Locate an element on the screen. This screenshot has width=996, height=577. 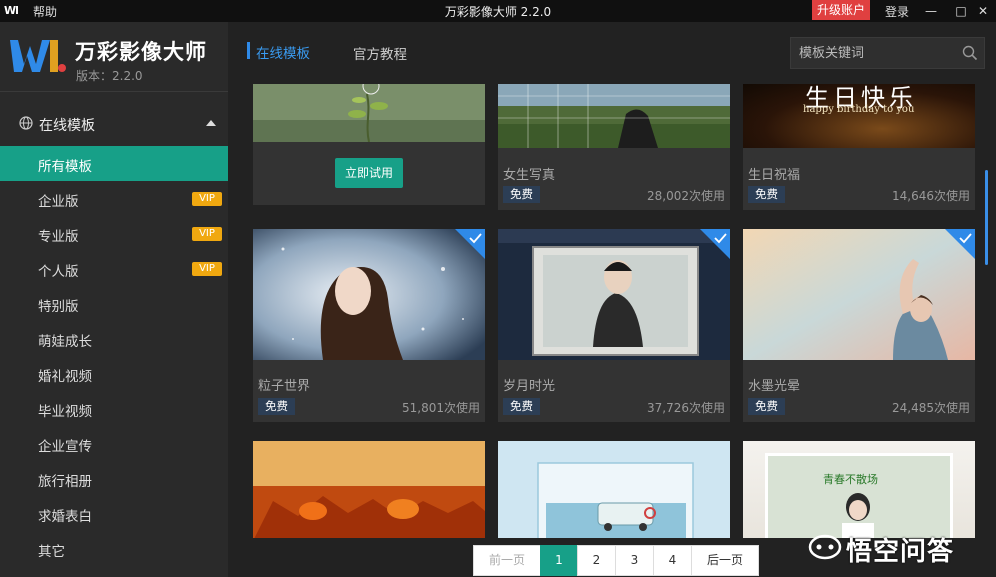
card-title: 水墨光晕 is located at coordinates (774, 386).